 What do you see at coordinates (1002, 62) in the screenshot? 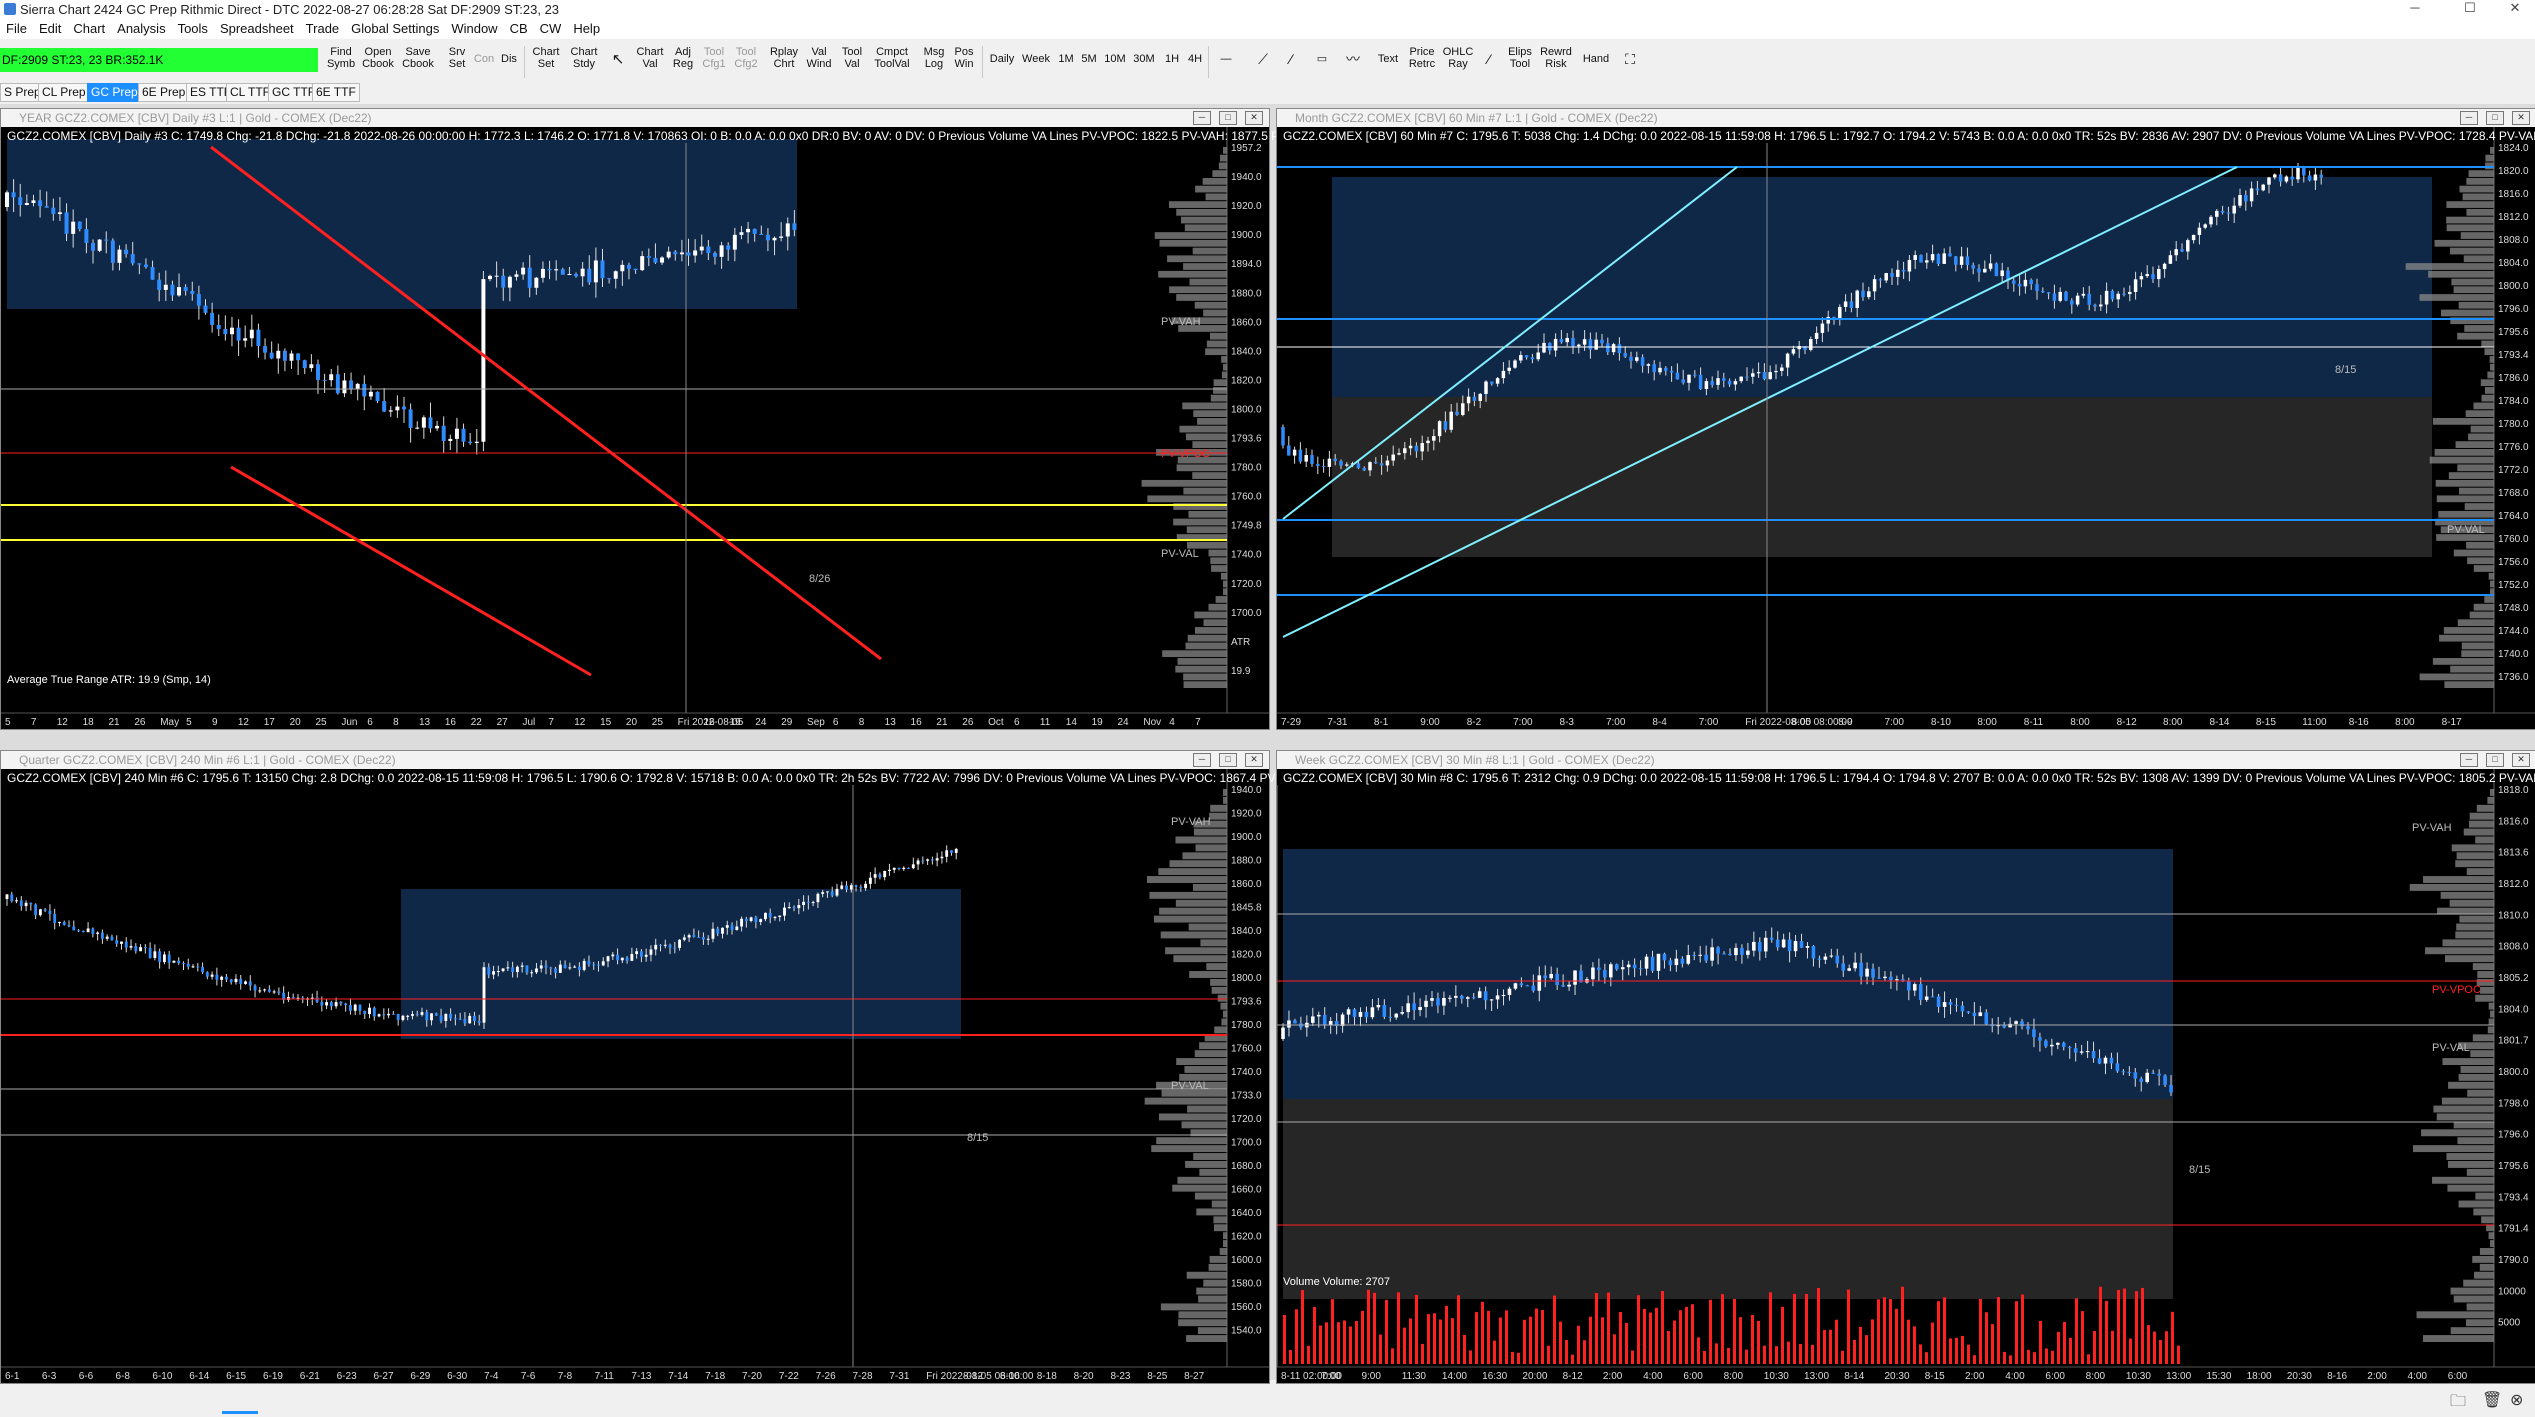
I see `daily-timeframe-button: Daily` at bounding box center [1002, 62].